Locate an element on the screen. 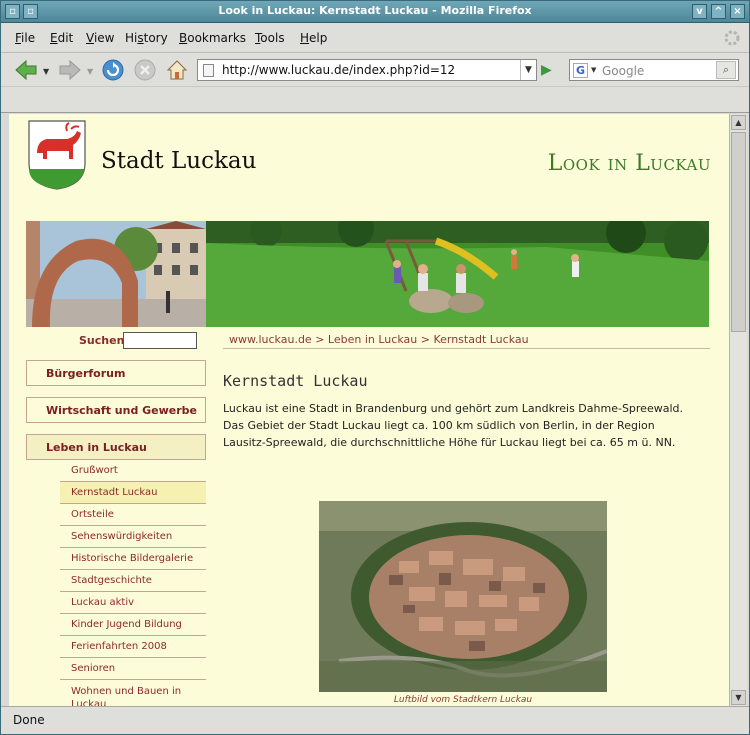 The height and width of the screenshot is (735, 750). back-arrow-icon is located at coordinates (26, 70).